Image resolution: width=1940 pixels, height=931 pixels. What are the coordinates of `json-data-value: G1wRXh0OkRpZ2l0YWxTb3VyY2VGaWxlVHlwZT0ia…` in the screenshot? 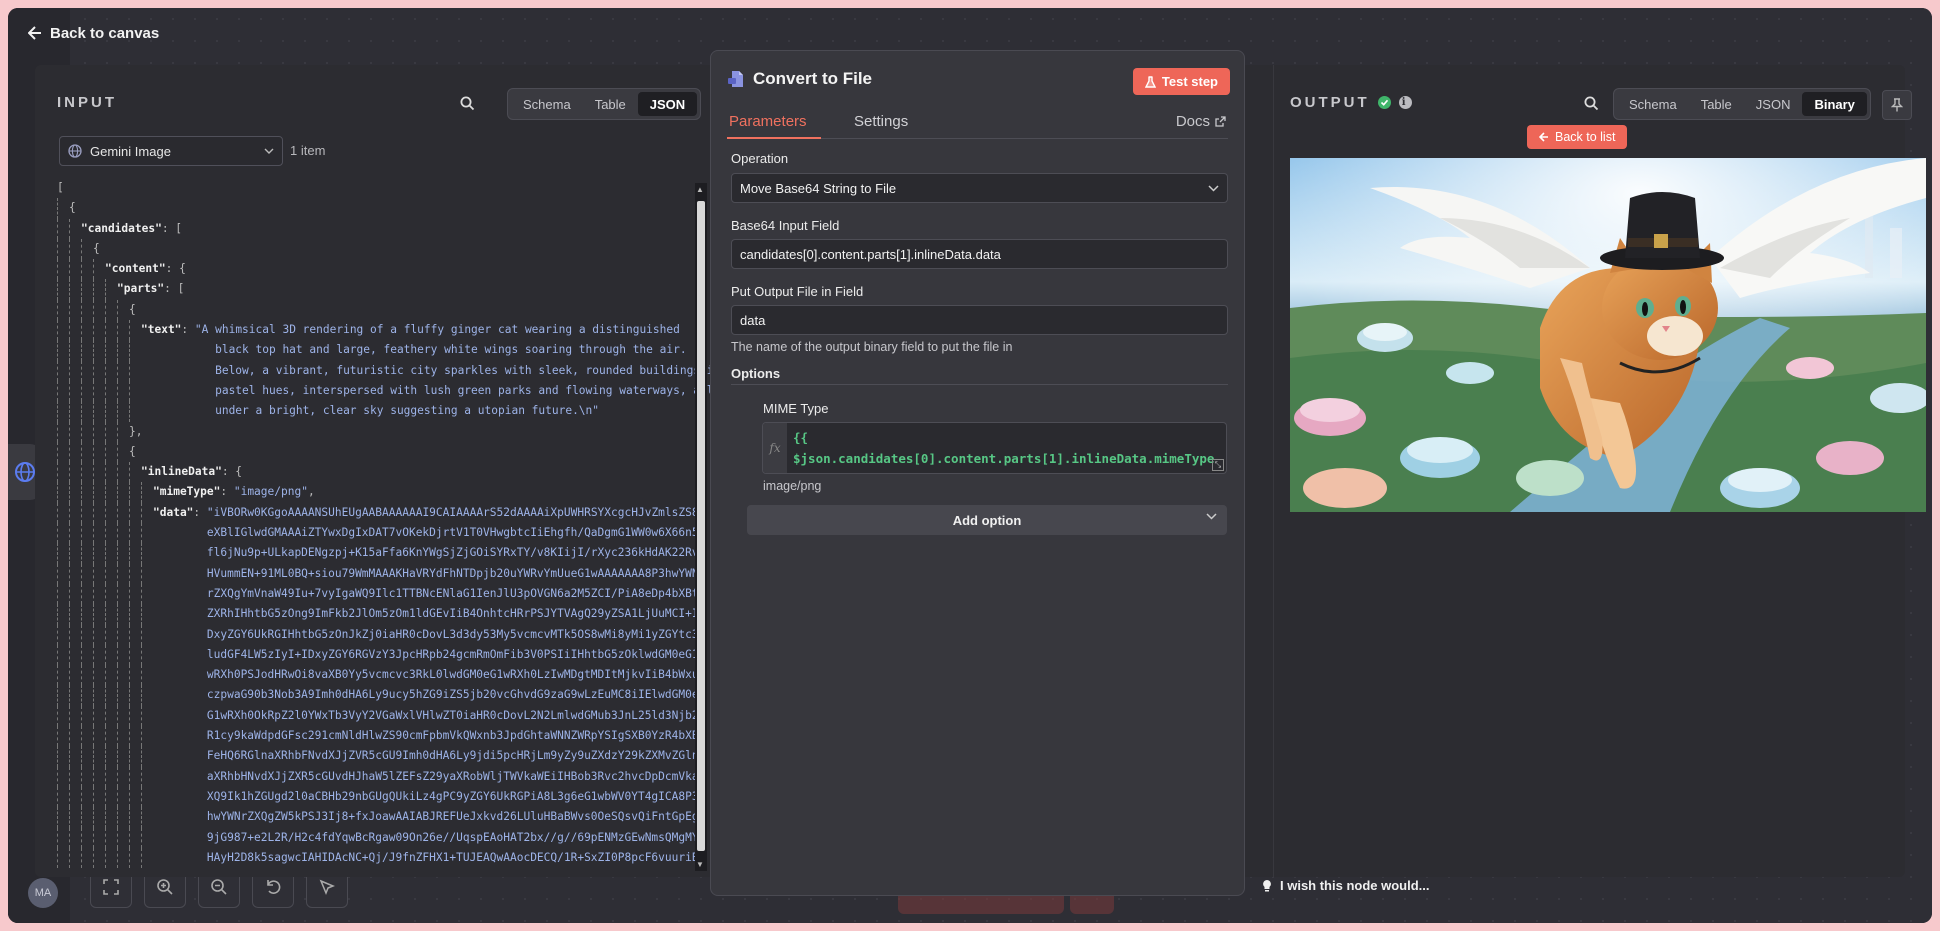 It's located at (452, 715).